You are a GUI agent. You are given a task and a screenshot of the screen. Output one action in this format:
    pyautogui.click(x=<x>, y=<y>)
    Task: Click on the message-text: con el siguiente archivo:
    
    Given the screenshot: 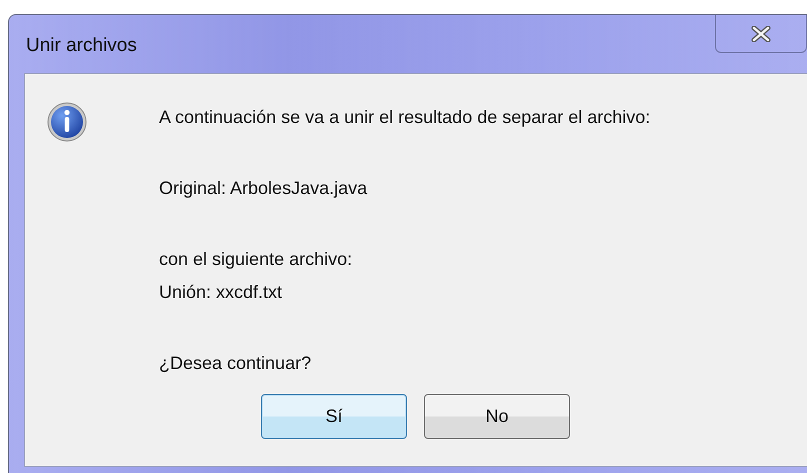 What is the action you would take?
    pyautogui.click(x=256, y=259)
    